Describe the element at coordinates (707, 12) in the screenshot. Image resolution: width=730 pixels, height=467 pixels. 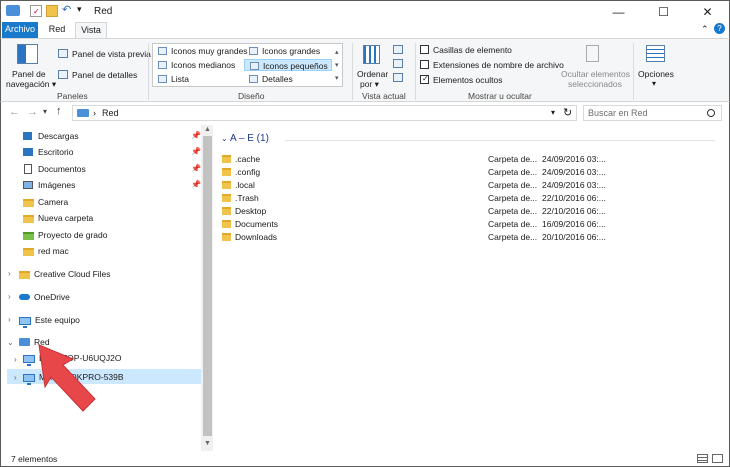
I see `close-button: ✕` at that location.